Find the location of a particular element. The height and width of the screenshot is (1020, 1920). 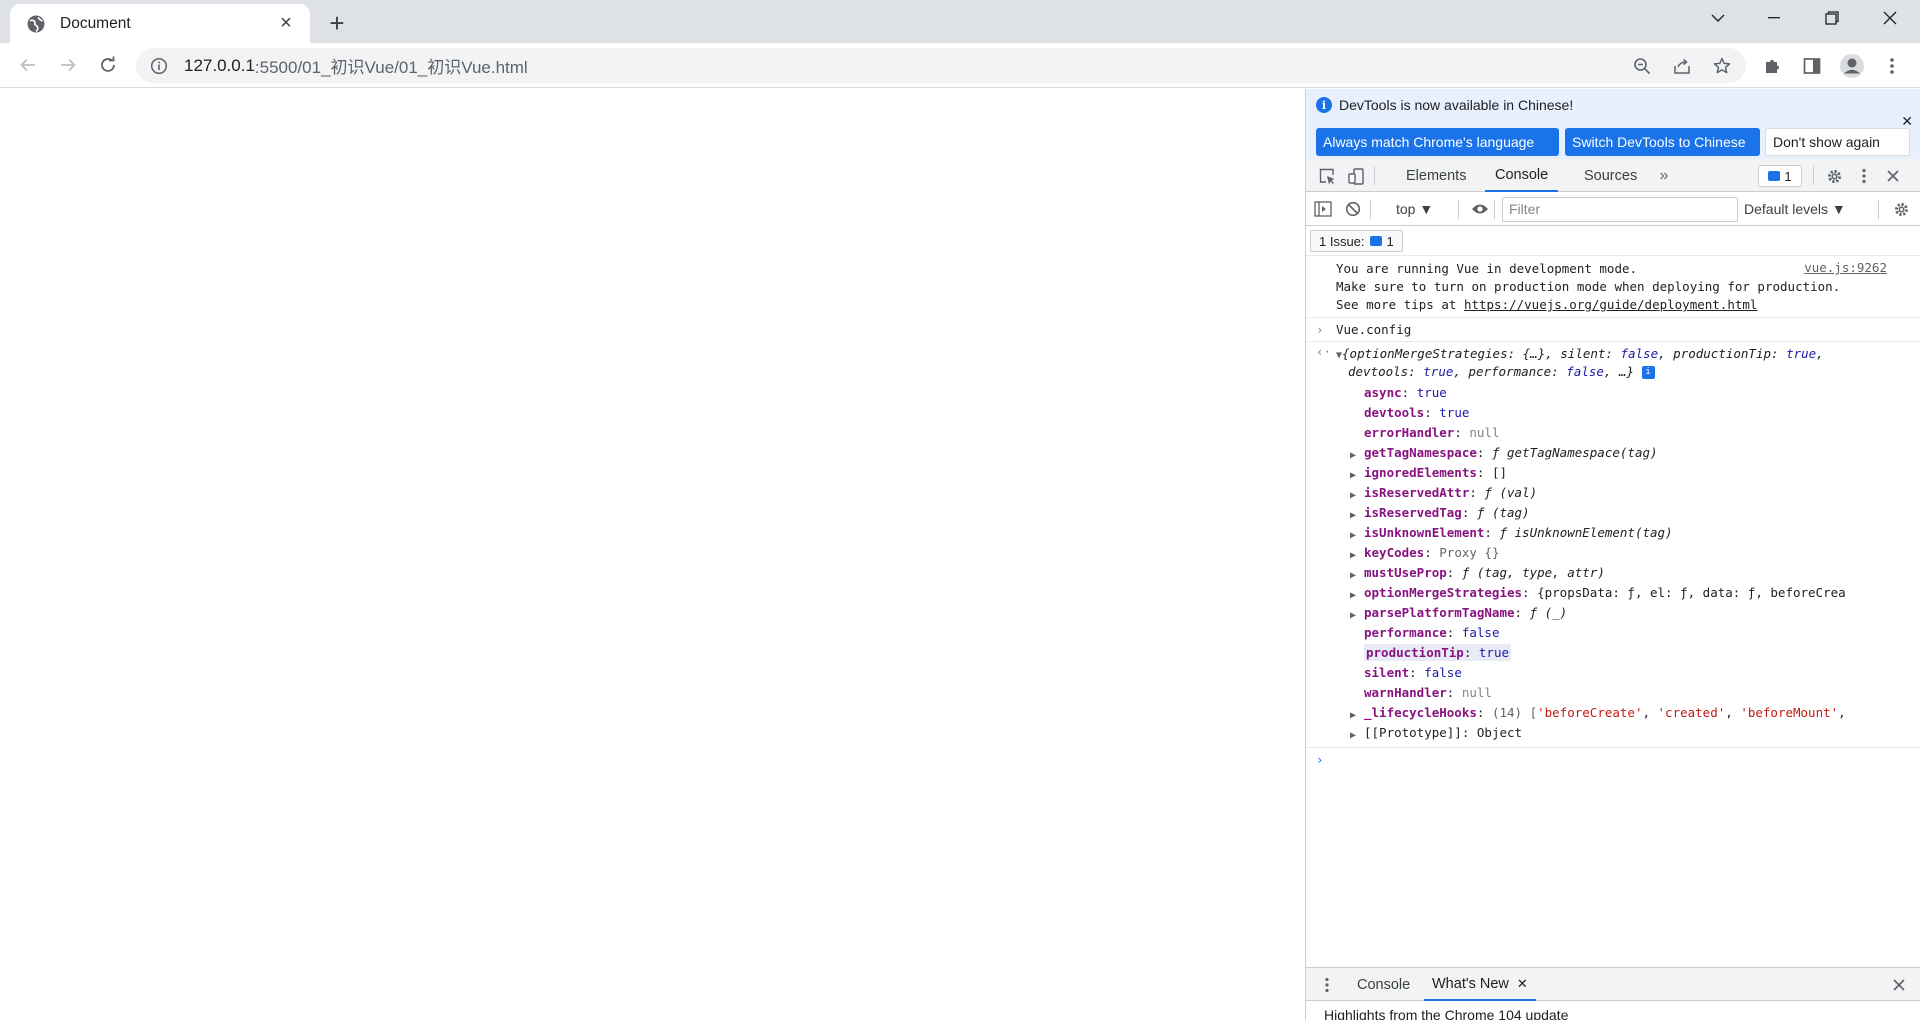

object-property-row: silent: false is located at coordinates (1613, 673).